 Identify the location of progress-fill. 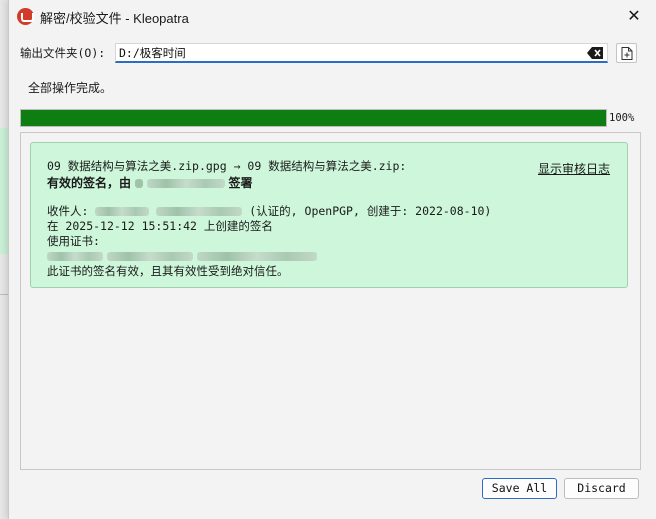
(313, 118).